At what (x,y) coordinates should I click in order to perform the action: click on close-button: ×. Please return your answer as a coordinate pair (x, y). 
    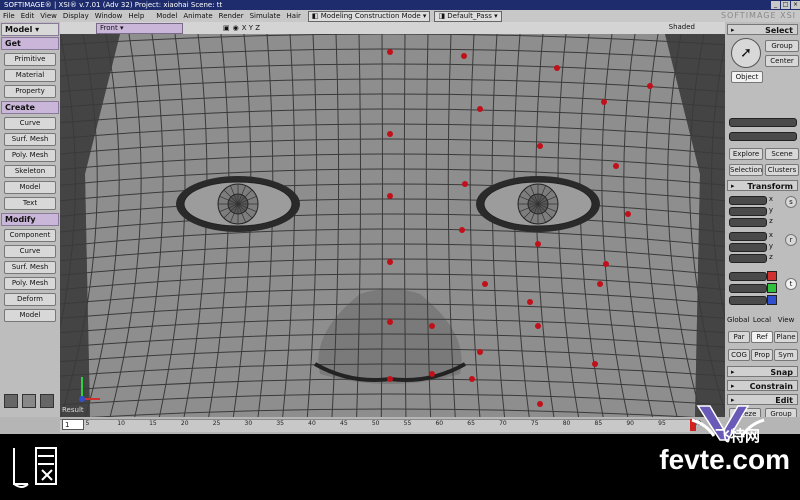
    Looking at the image, I should click on (795, 5).